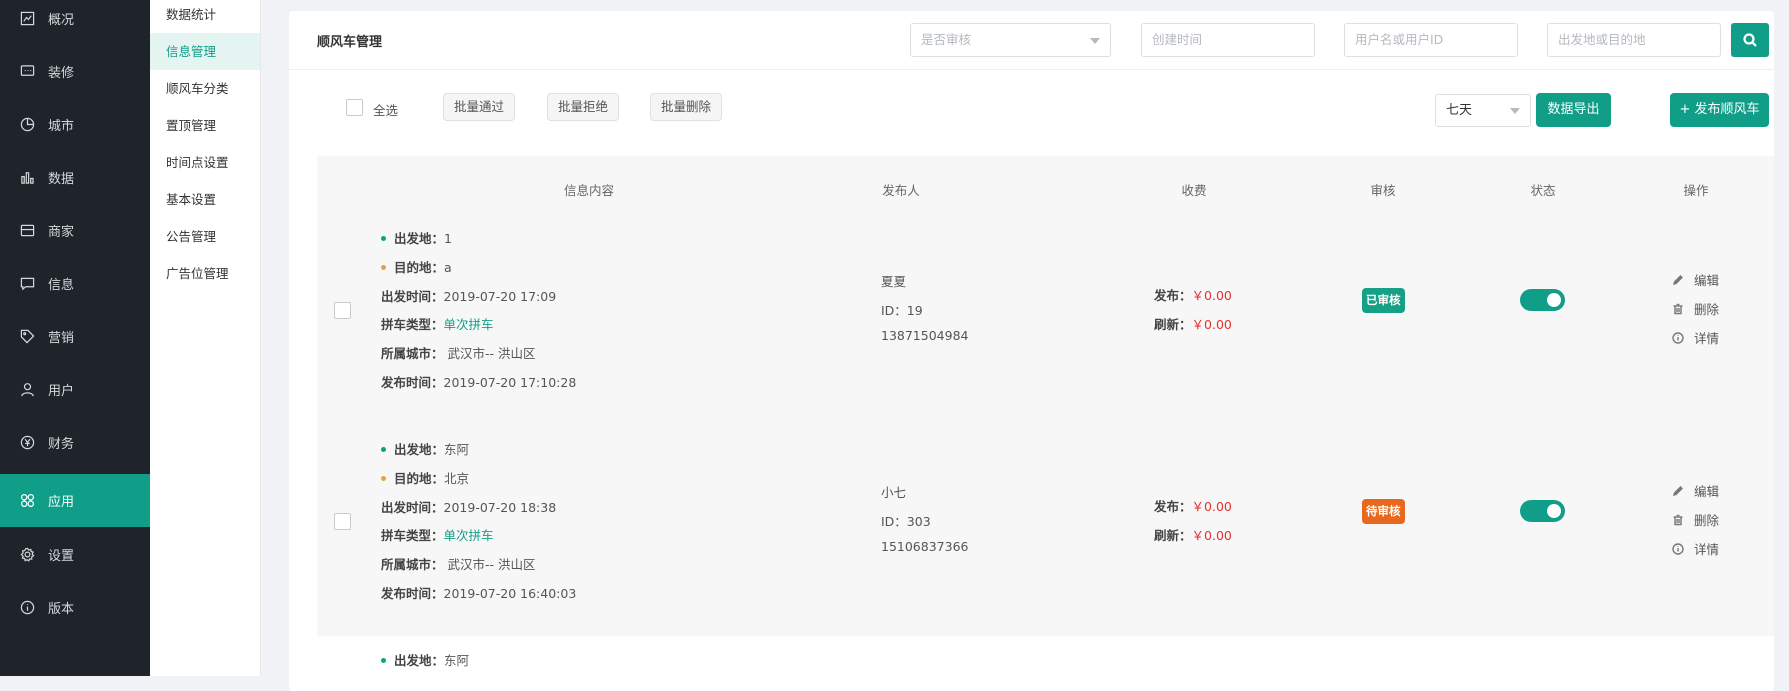  What do you see at coordinates (1696, 190) in the screenshot?
I see `column-header-actions: 操作` at bounding box center [1696, 190].